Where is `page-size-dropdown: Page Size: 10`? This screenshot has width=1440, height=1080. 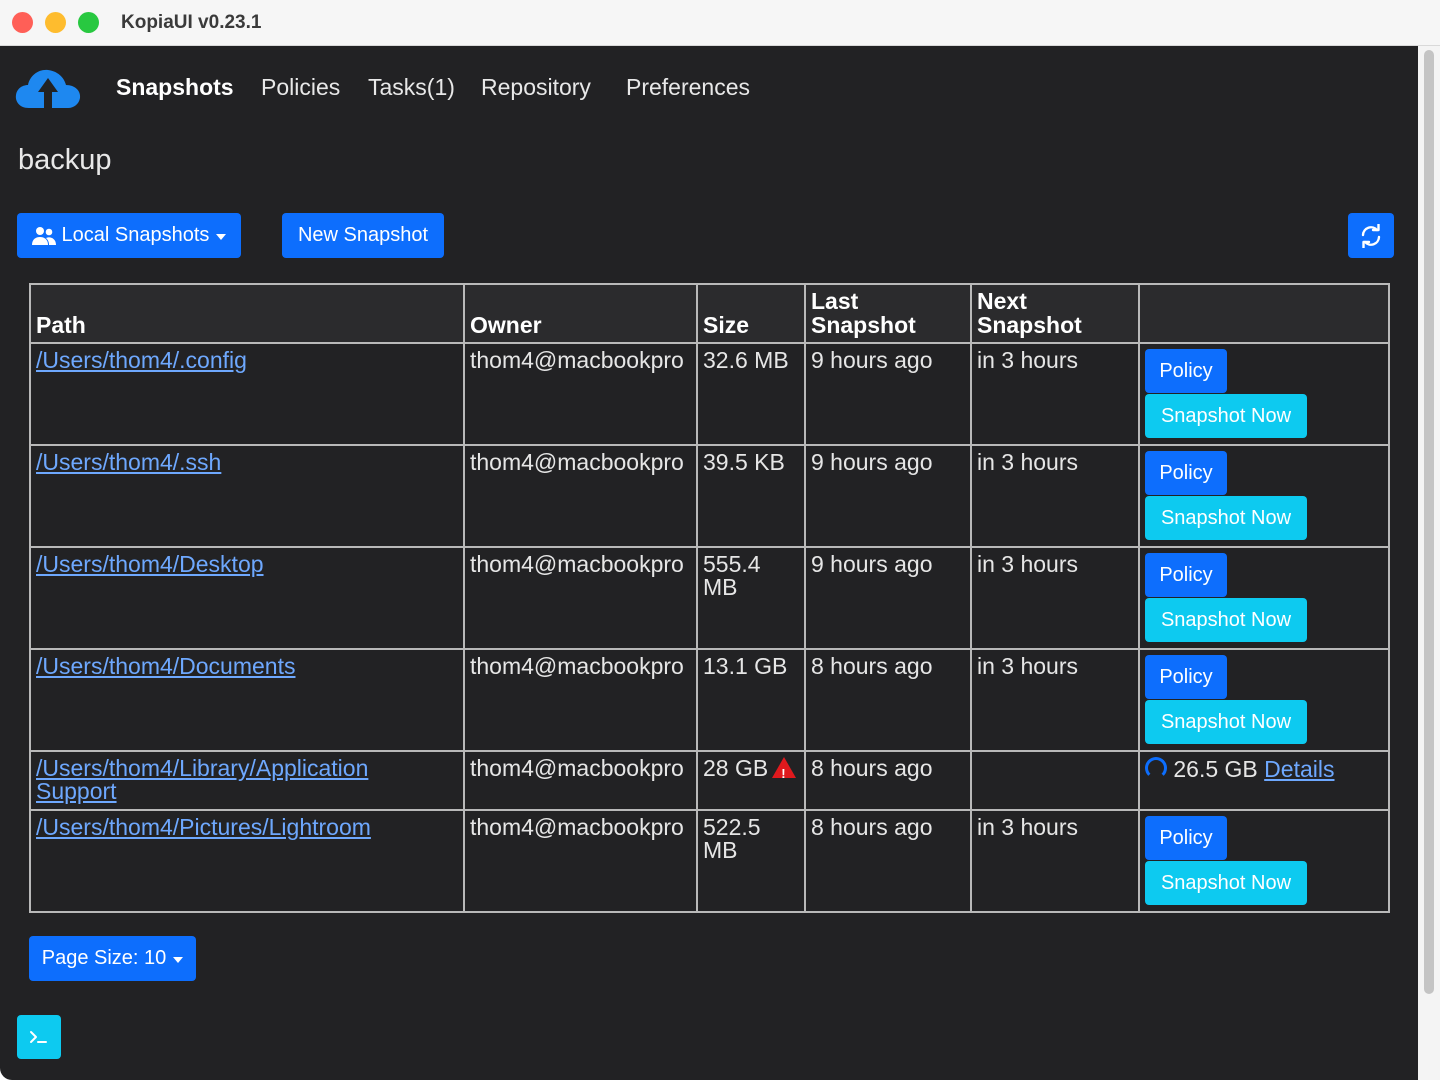
page-size-dropdown: Page Size: 10 is located at coordinates (112, 958).